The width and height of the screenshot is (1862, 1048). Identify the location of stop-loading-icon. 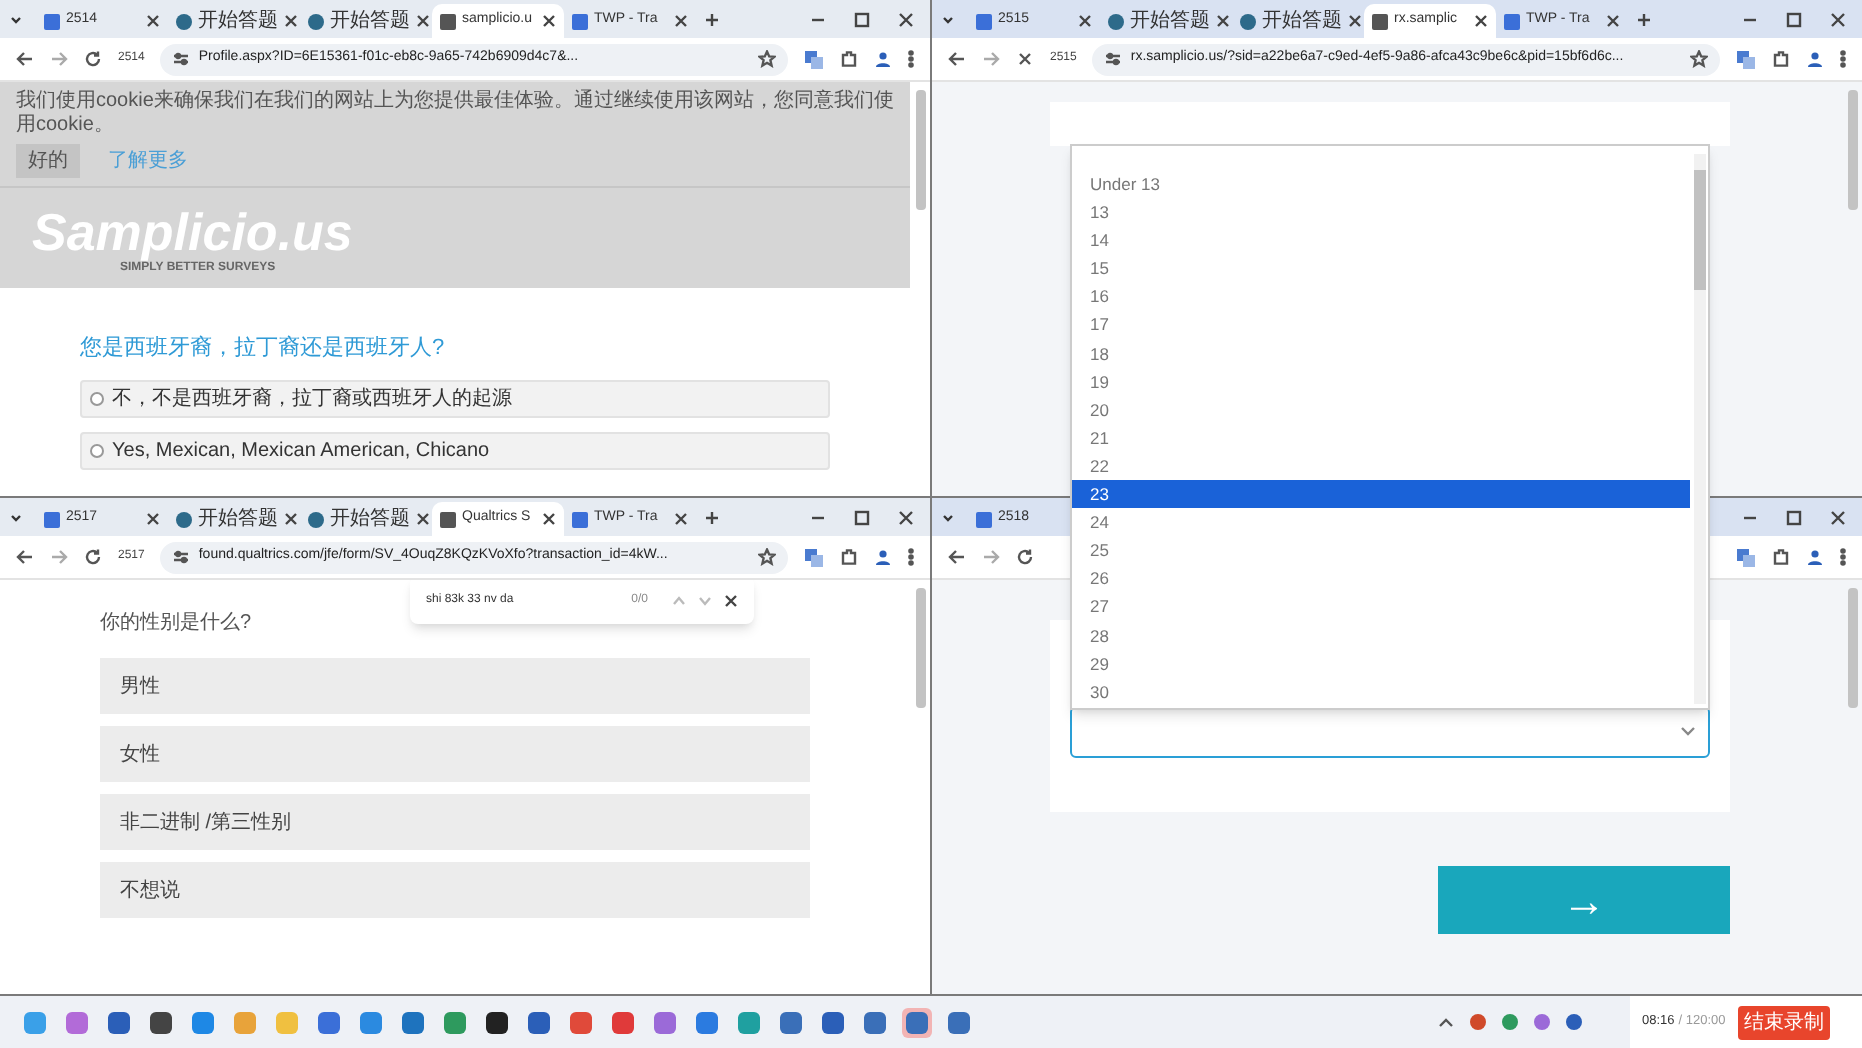
(1025, 59).